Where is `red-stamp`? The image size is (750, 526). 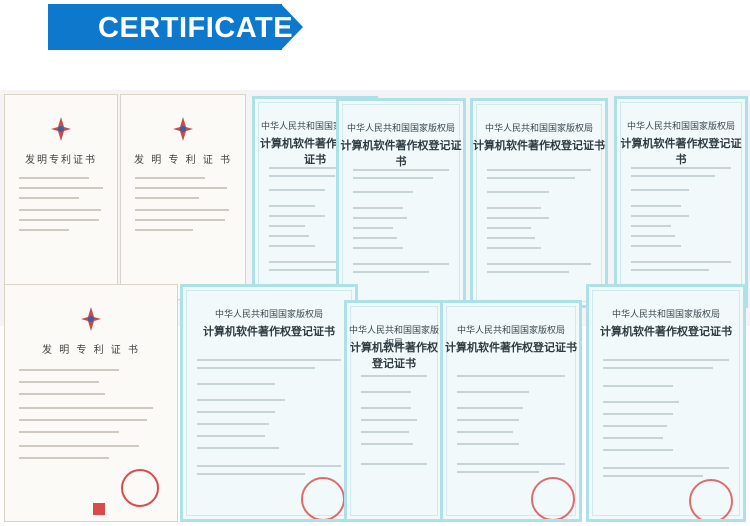 red-stamp is located at coordinates (99, 509).